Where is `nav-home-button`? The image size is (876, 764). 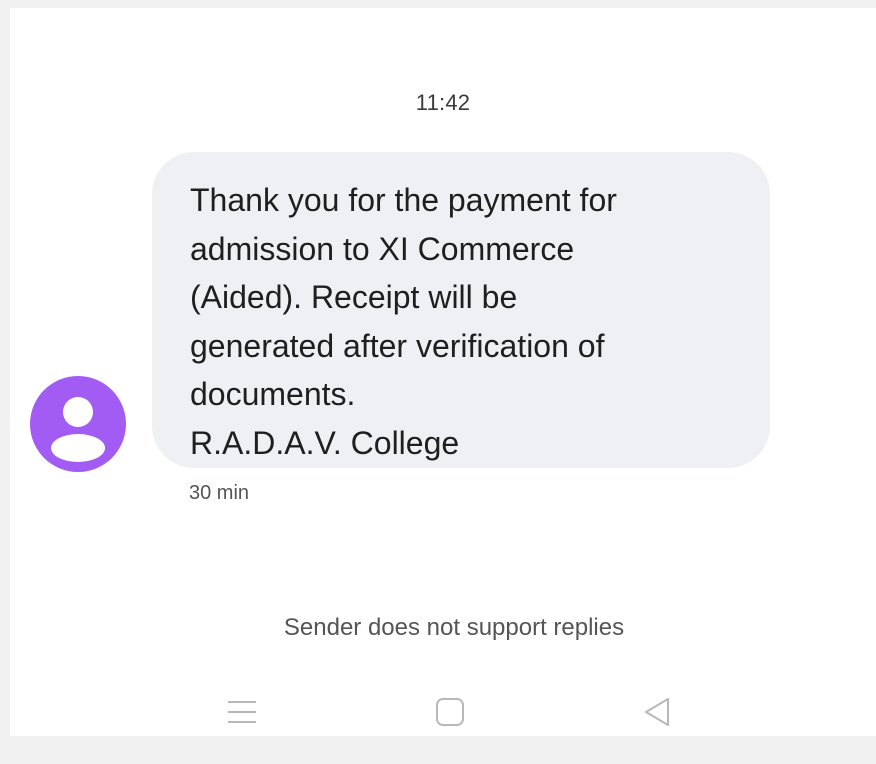 nav-home-button is located at coordinates (450, 712).